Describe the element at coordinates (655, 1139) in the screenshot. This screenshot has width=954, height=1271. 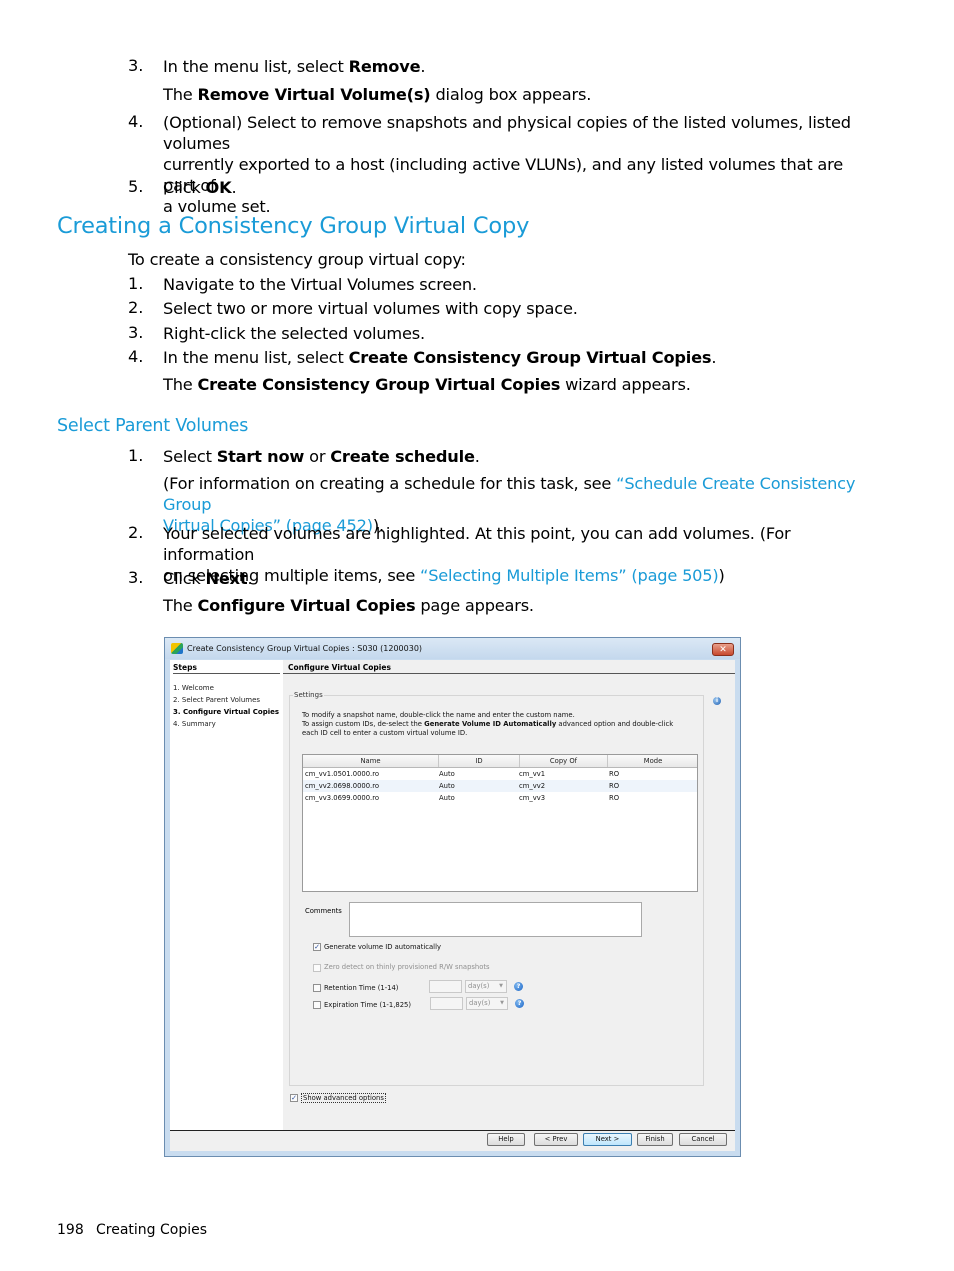
I see `finish-button: Finish` at that location.